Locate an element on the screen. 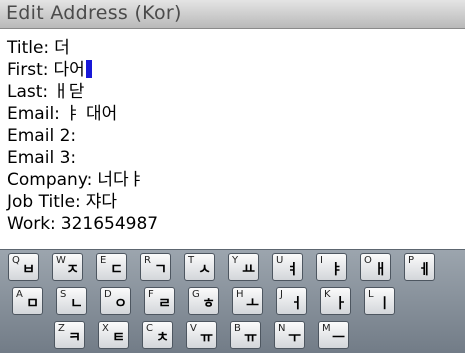  key-i: Iㅑ is located at coordinates (331, 267).